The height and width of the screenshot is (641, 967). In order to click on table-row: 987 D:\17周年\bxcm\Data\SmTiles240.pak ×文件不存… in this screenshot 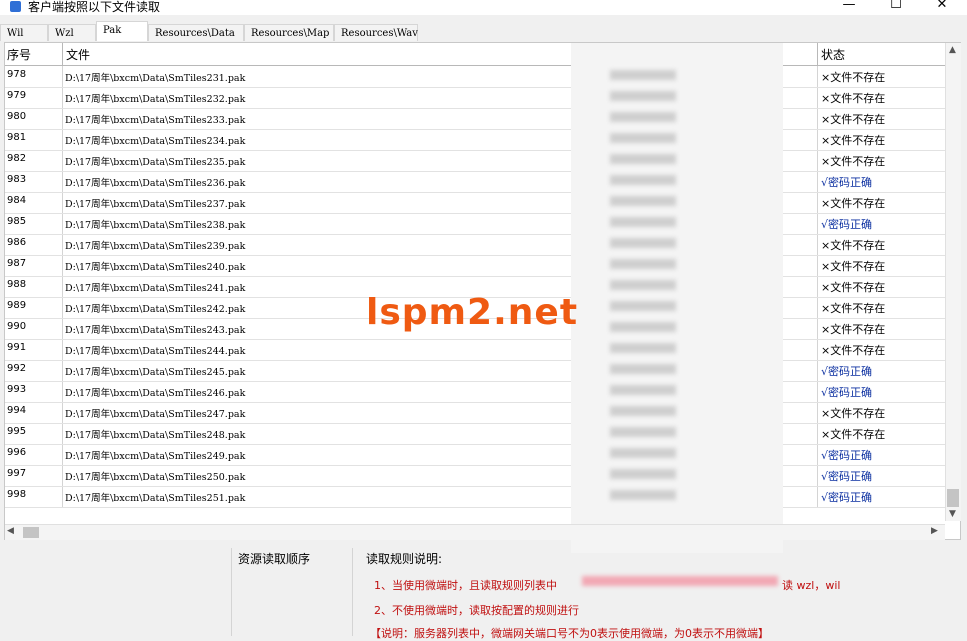, I will do `click(475, 266)`.